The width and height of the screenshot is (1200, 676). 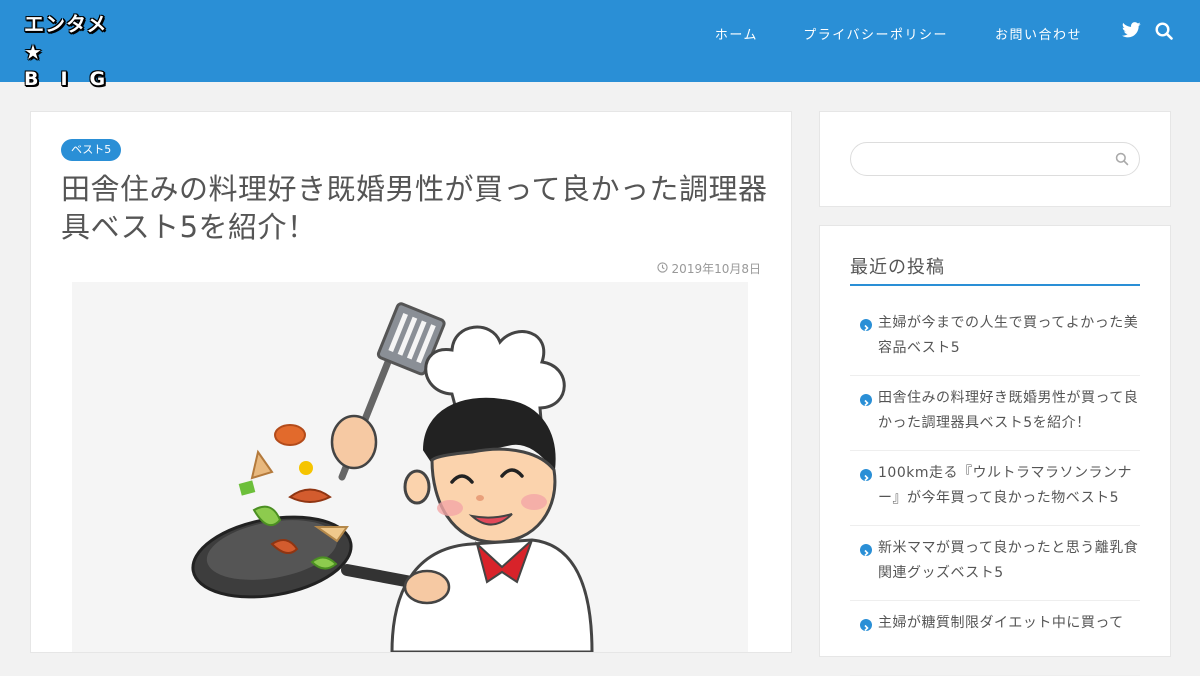 I want to click on search-box, so click(x=995, y=159).